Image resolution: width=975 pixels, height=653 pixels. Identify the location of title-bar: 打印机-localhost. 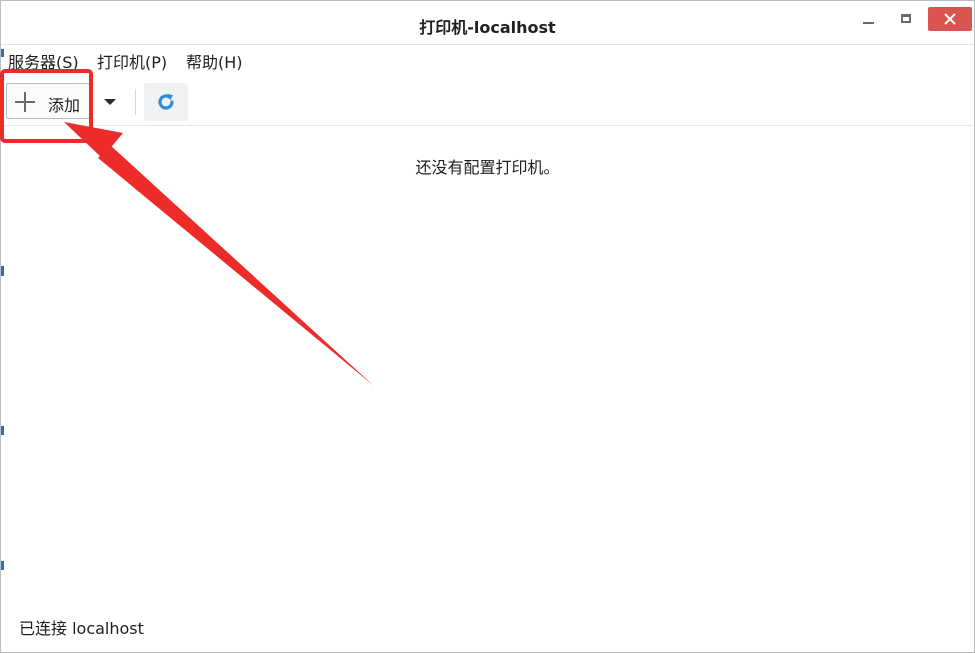
(487, 23).